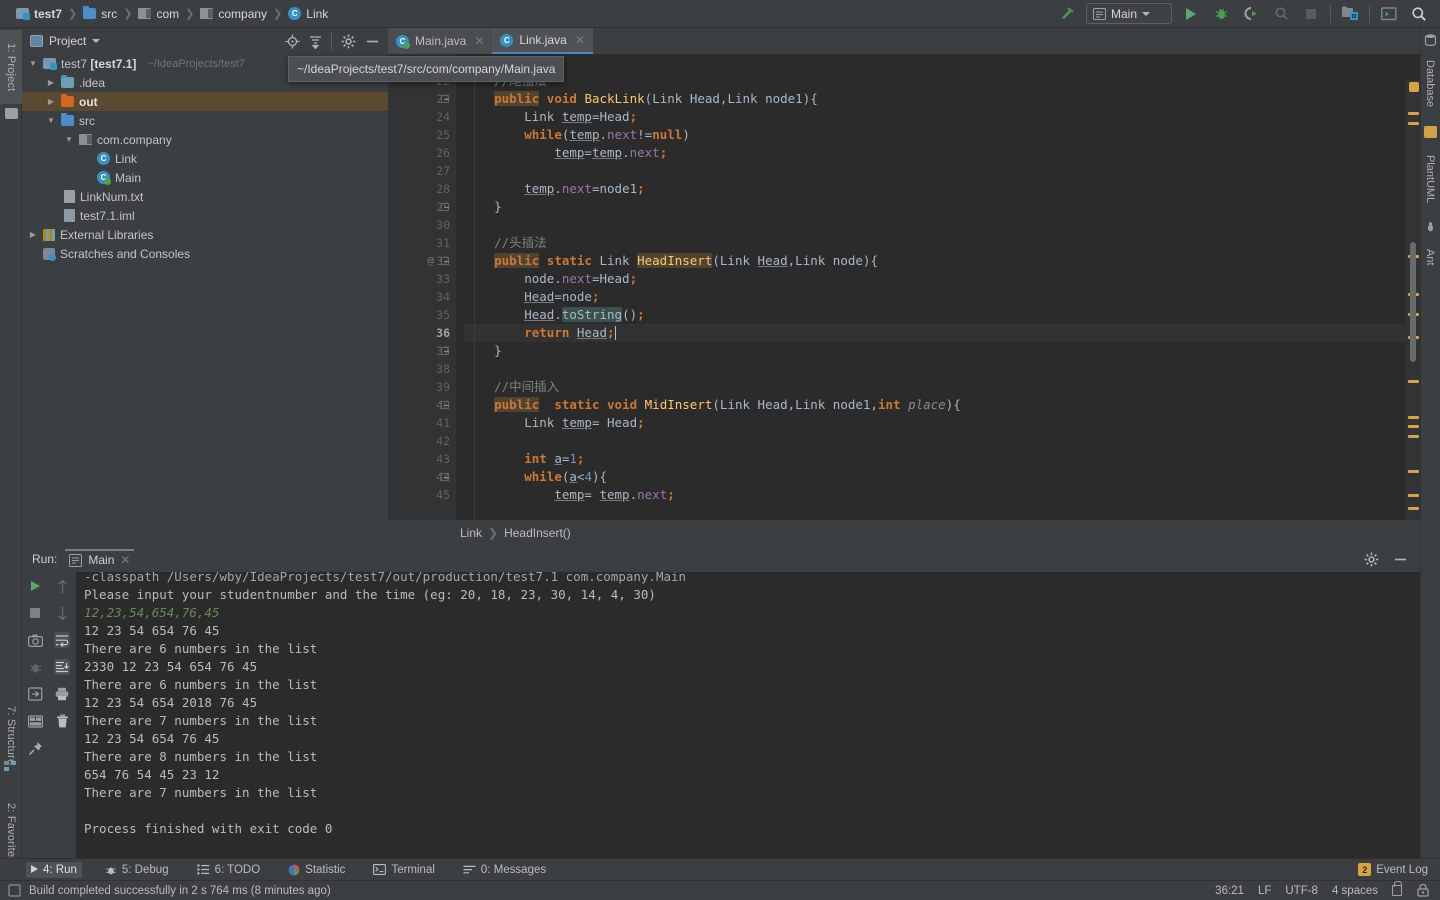  I want to click on debug-button, so click(1221, 14).